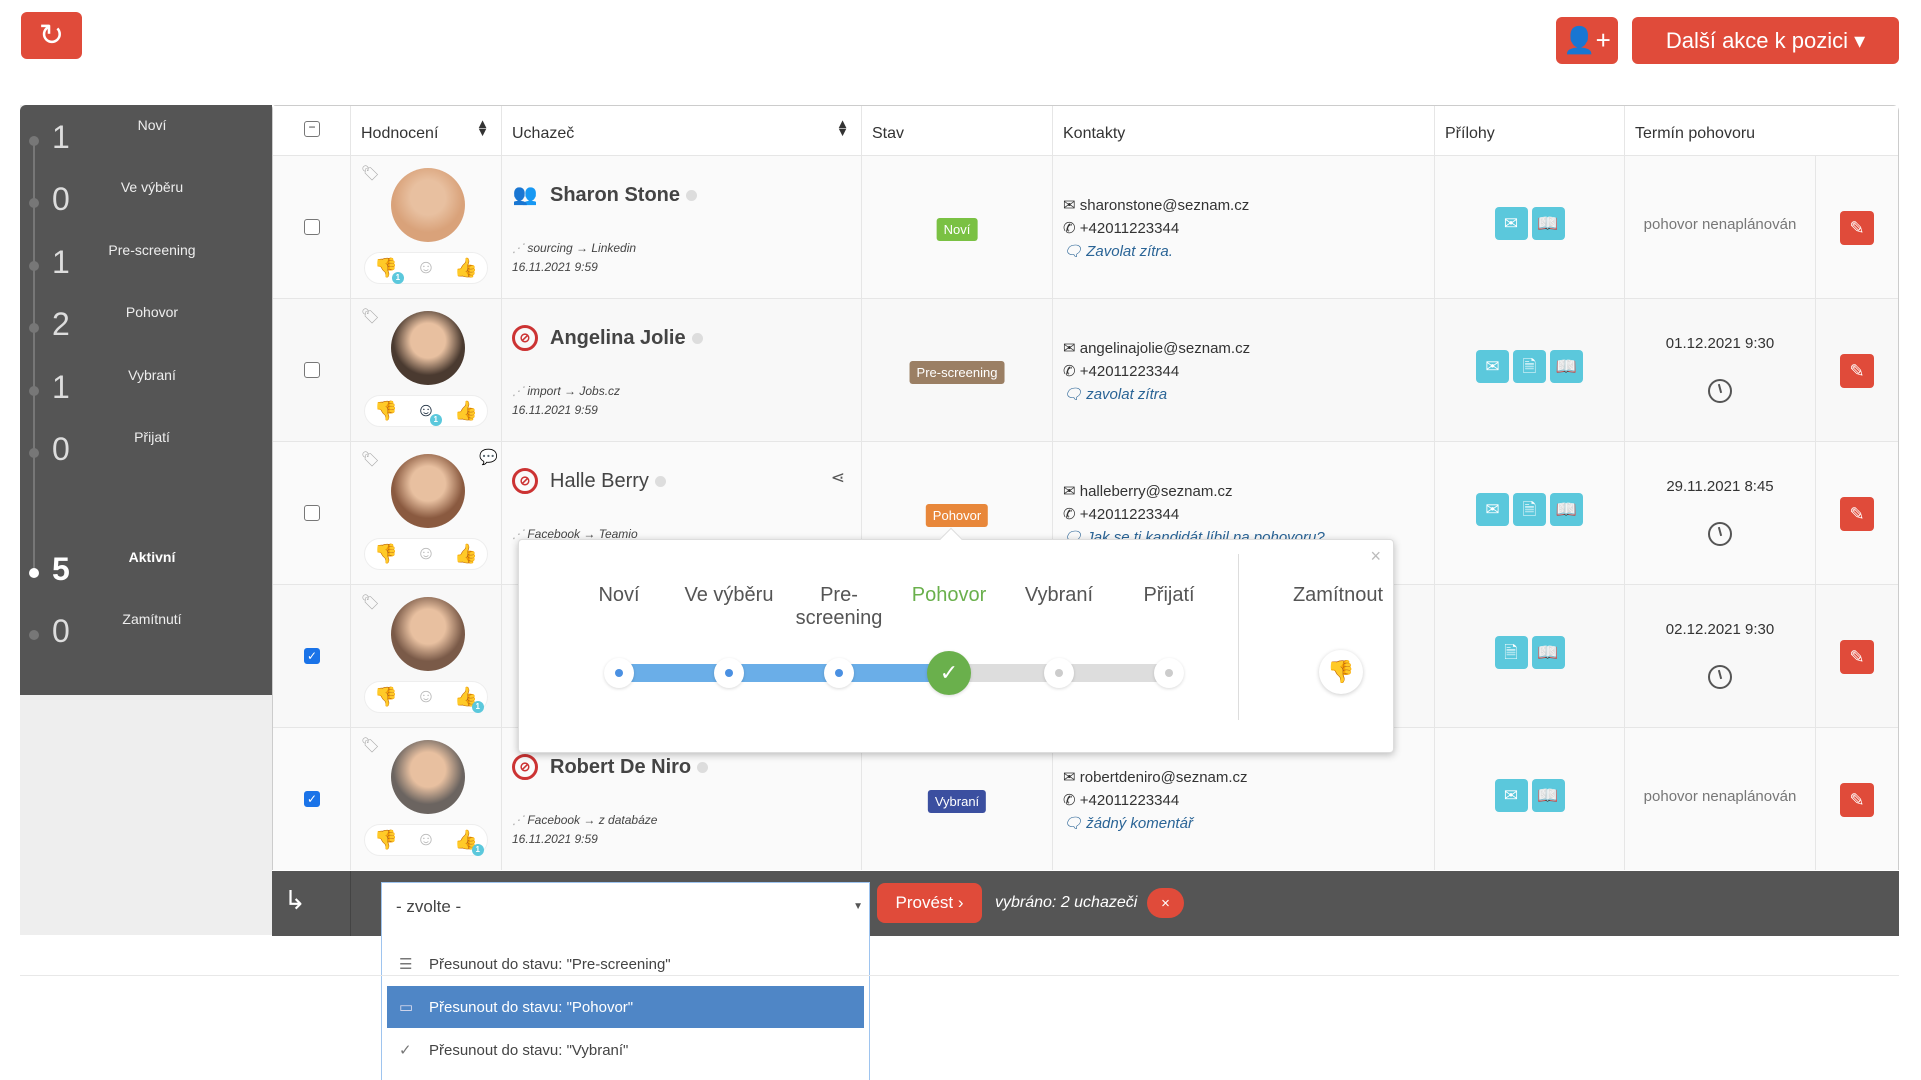 This screenshot has width=1921, height=1080. I want to click on sidebar-item-status: 1 Noví, so click(146, 143).